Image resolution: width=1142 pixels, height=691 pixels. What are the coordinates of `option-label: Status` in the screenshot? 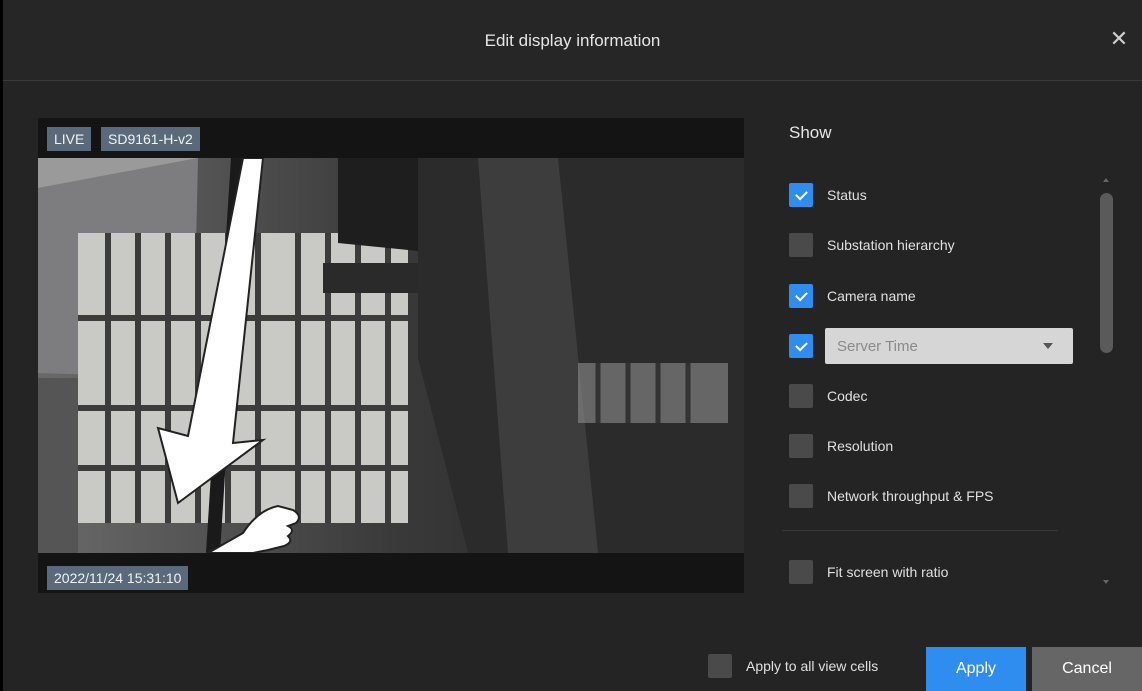 It's located at (847, 195).